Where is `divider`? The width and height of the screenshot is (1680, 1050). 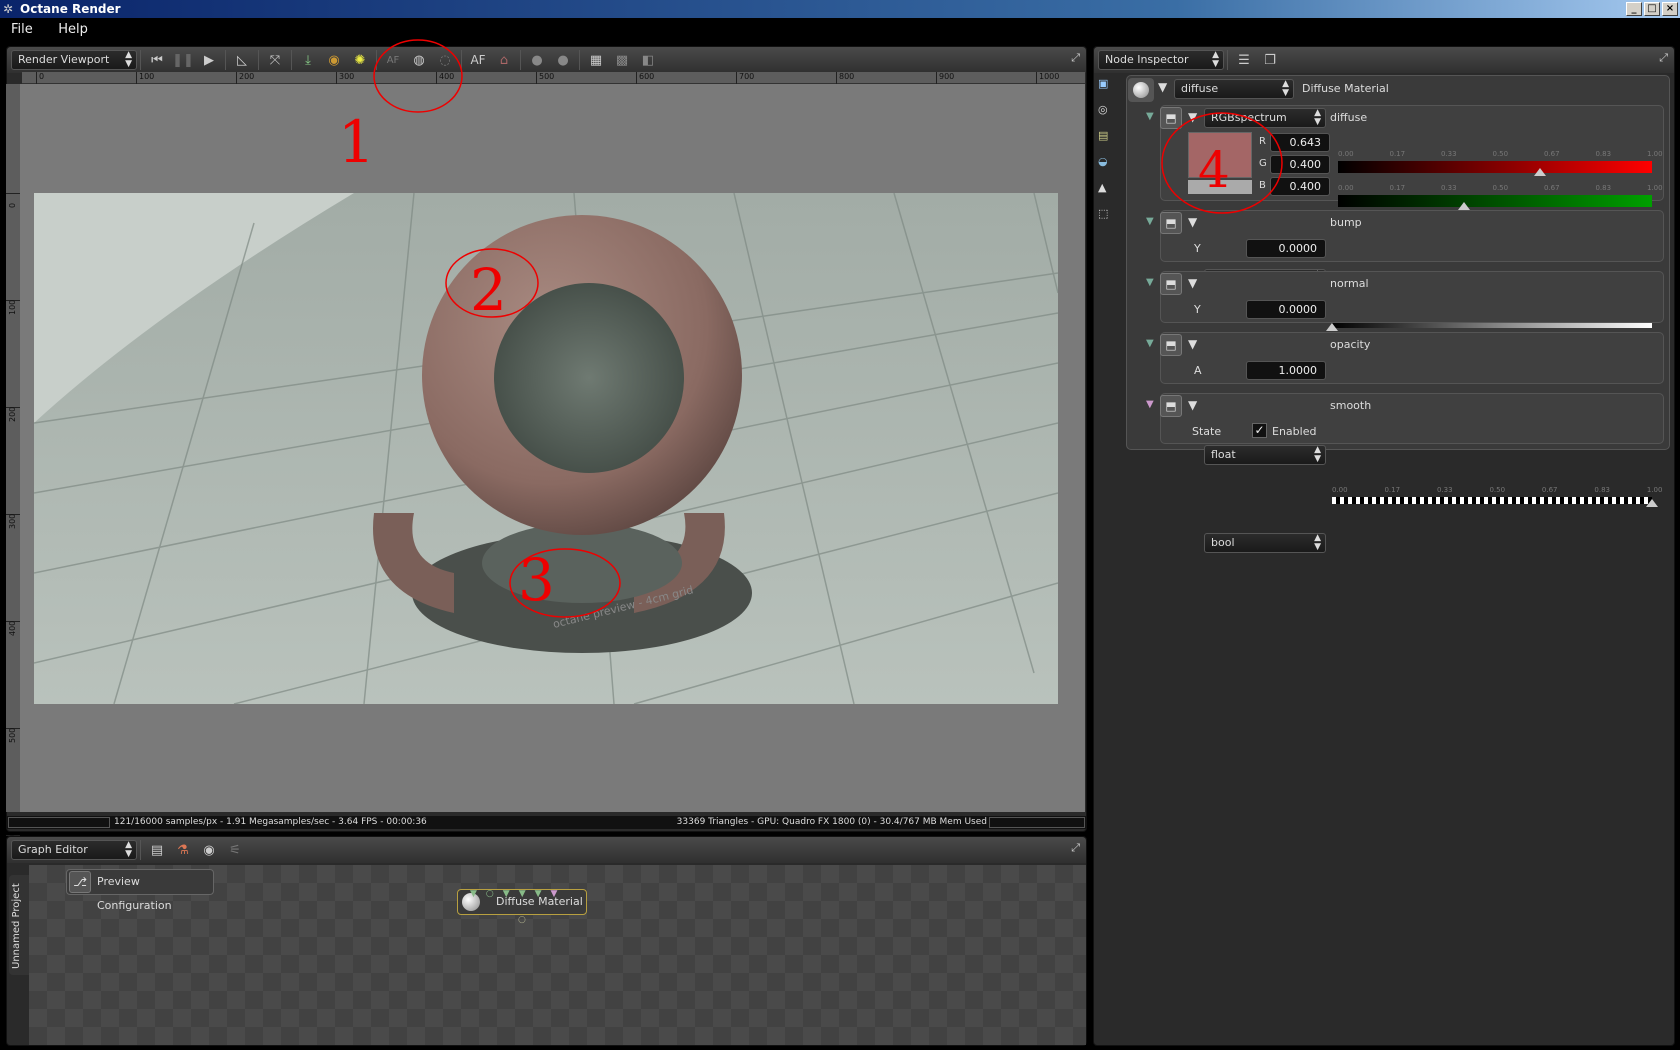
divider is located at coordinates (291, 60).